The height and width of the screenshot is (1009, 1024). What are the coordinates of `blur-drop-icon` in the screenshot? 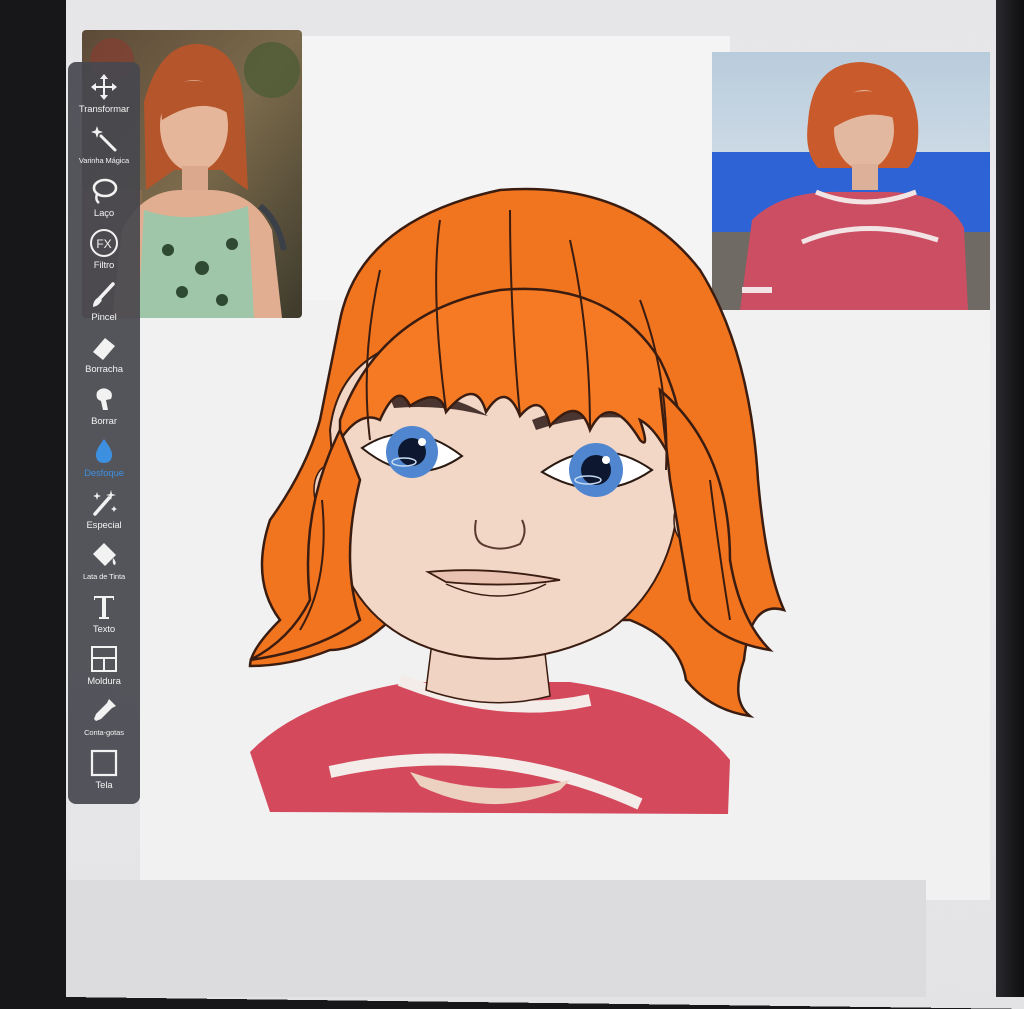 It's located at (104, 451).